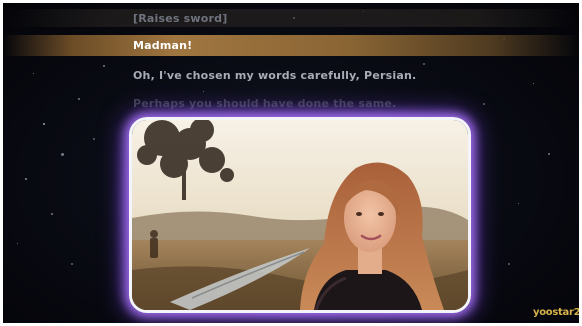  Describe the element at coordinates (154, 244) in the screenshot. I see `distant-figure` at that location.